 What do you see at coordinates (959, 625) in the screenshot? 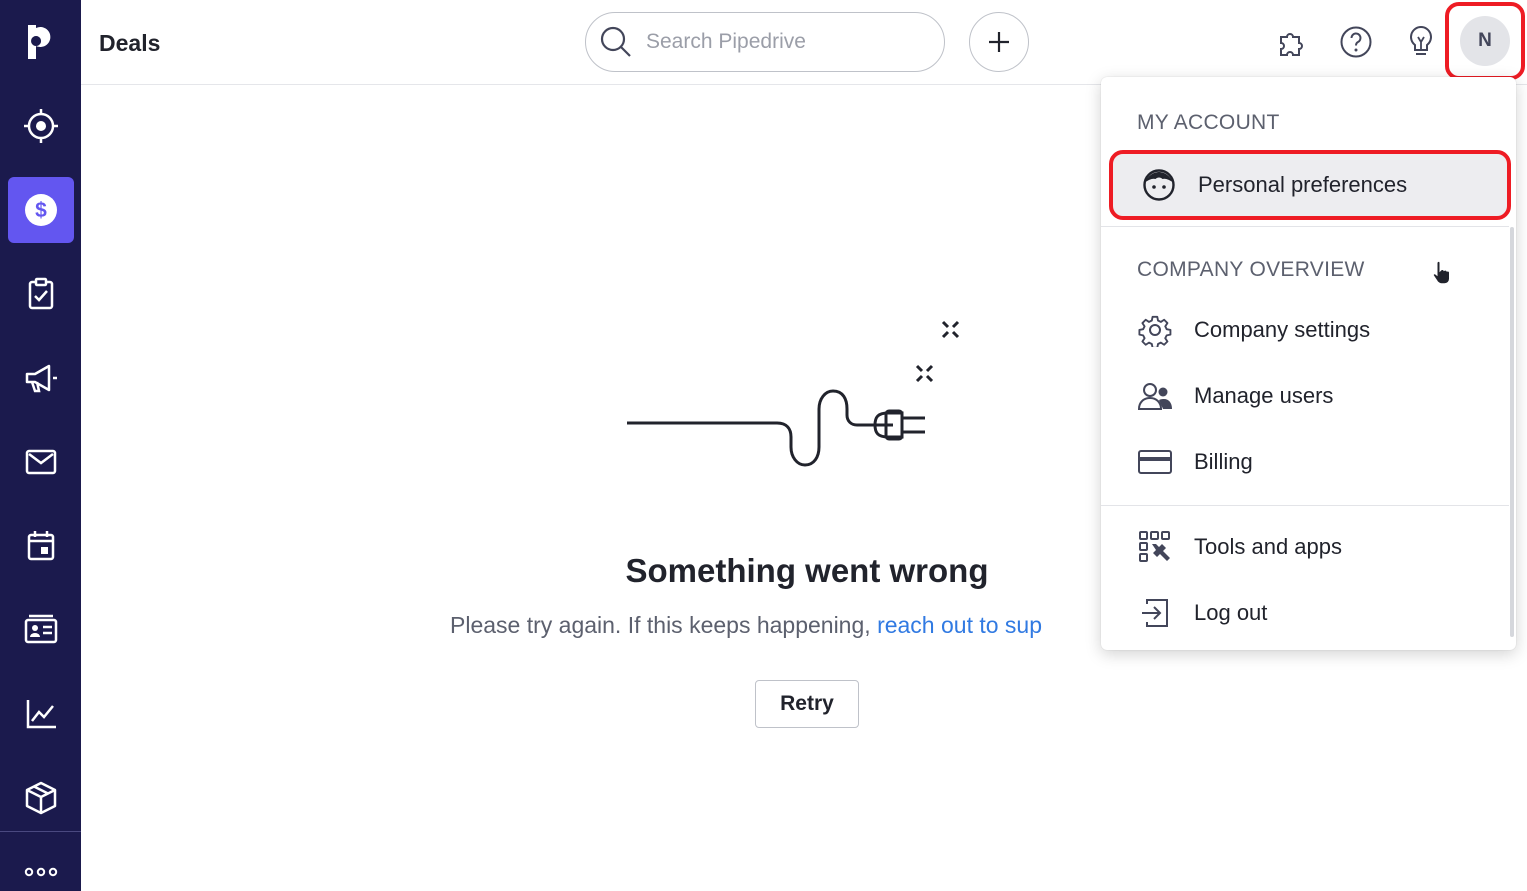
I see `support-link: reach out to sup` at bounding box center [959, 625].